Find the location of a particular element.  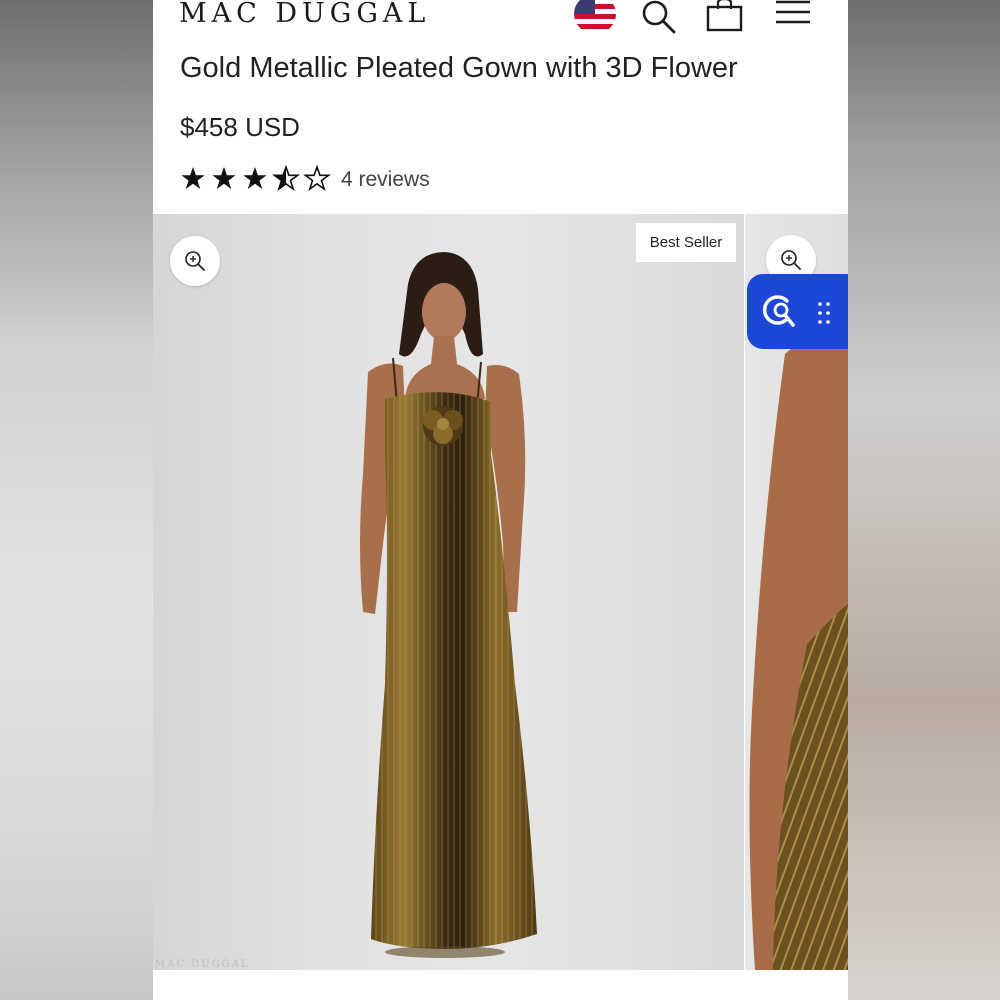

visual-search-icon is located at coordinates (778, 311).